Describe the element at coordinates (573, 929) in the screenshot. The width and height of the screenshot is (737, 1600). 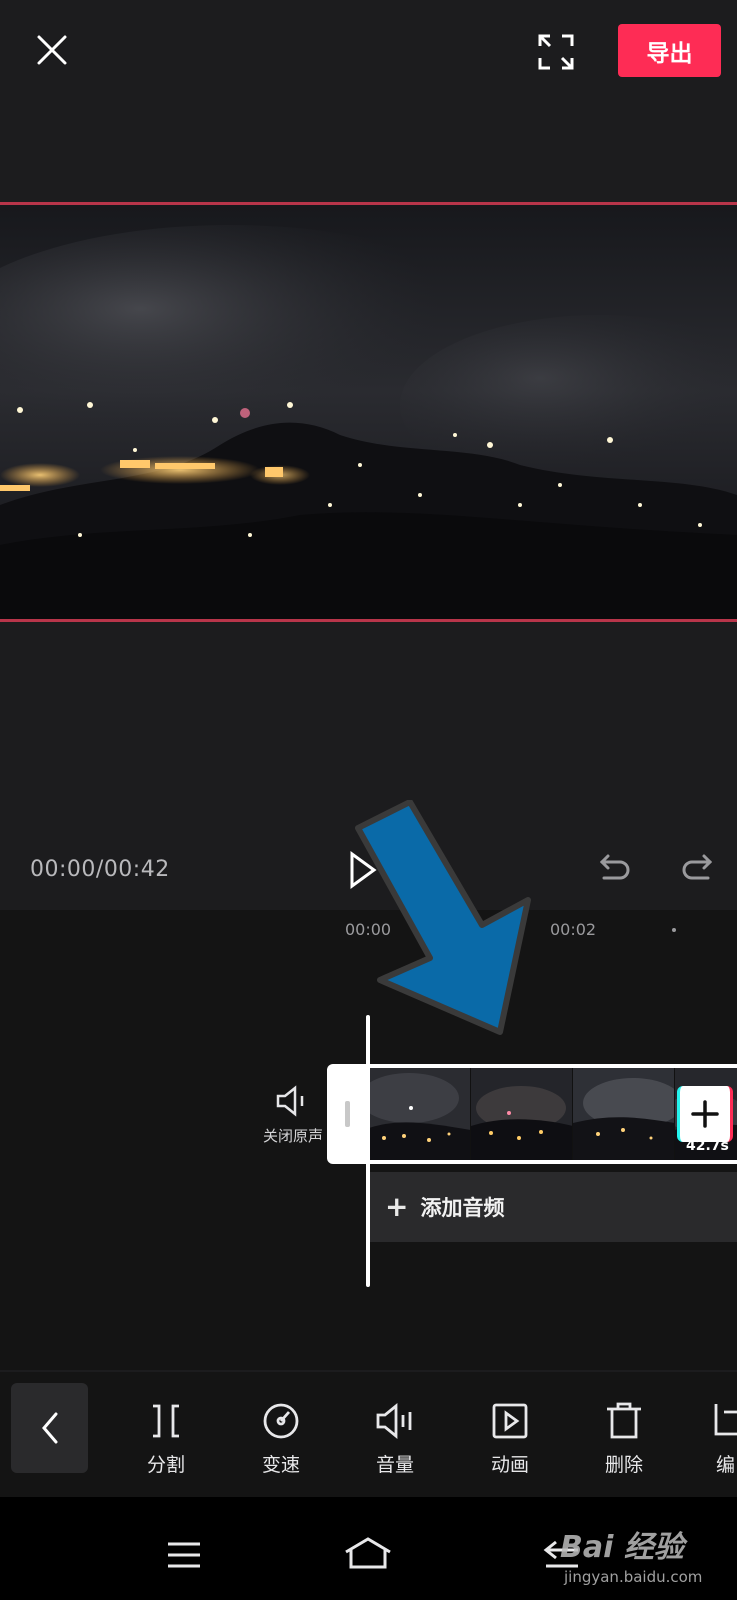
I see `ruler-tick-label: 00:02` at that location.